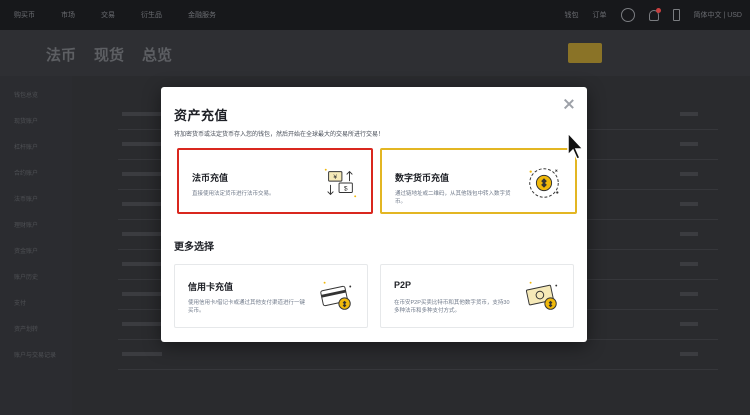  Describe the element at coordinates (271, 296) in the screenshot. I see `credit-card-deposit-card: 信用卡充值 使用信用卡/借记卡或通过其他支付渠道进行一键买币。` at that location.